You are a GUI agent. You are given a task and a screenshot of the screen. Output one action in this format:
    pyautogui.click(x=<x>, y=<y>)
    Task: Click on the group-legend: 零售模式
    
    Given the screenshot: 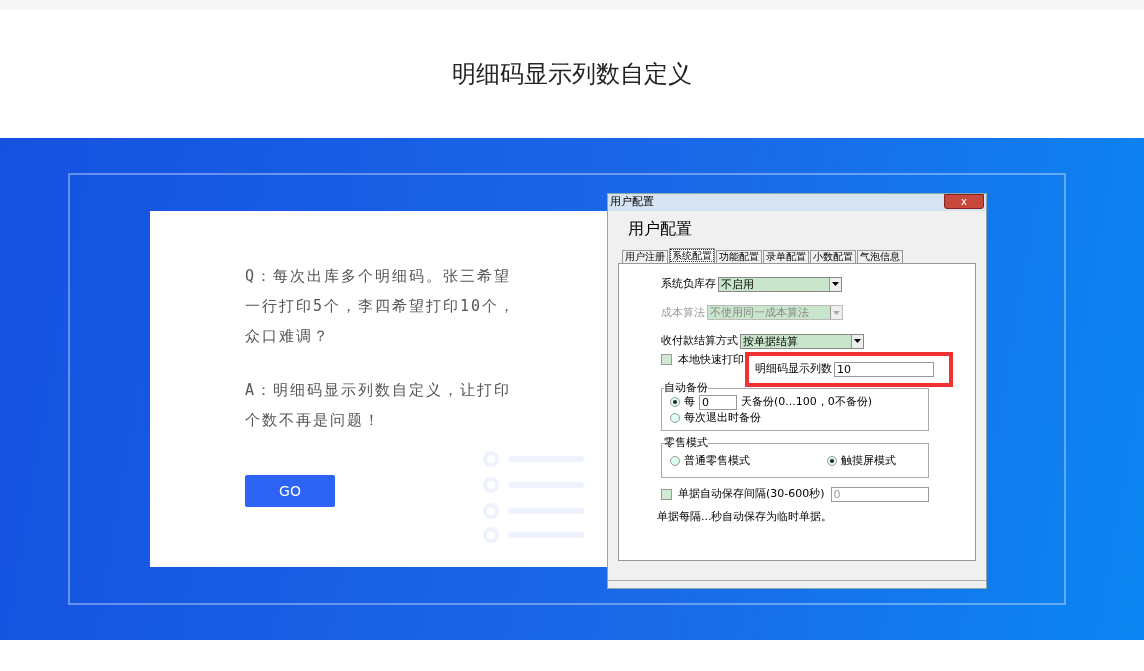 What is the action you would take?
    pyautogui.click(x=686, y=443)
    